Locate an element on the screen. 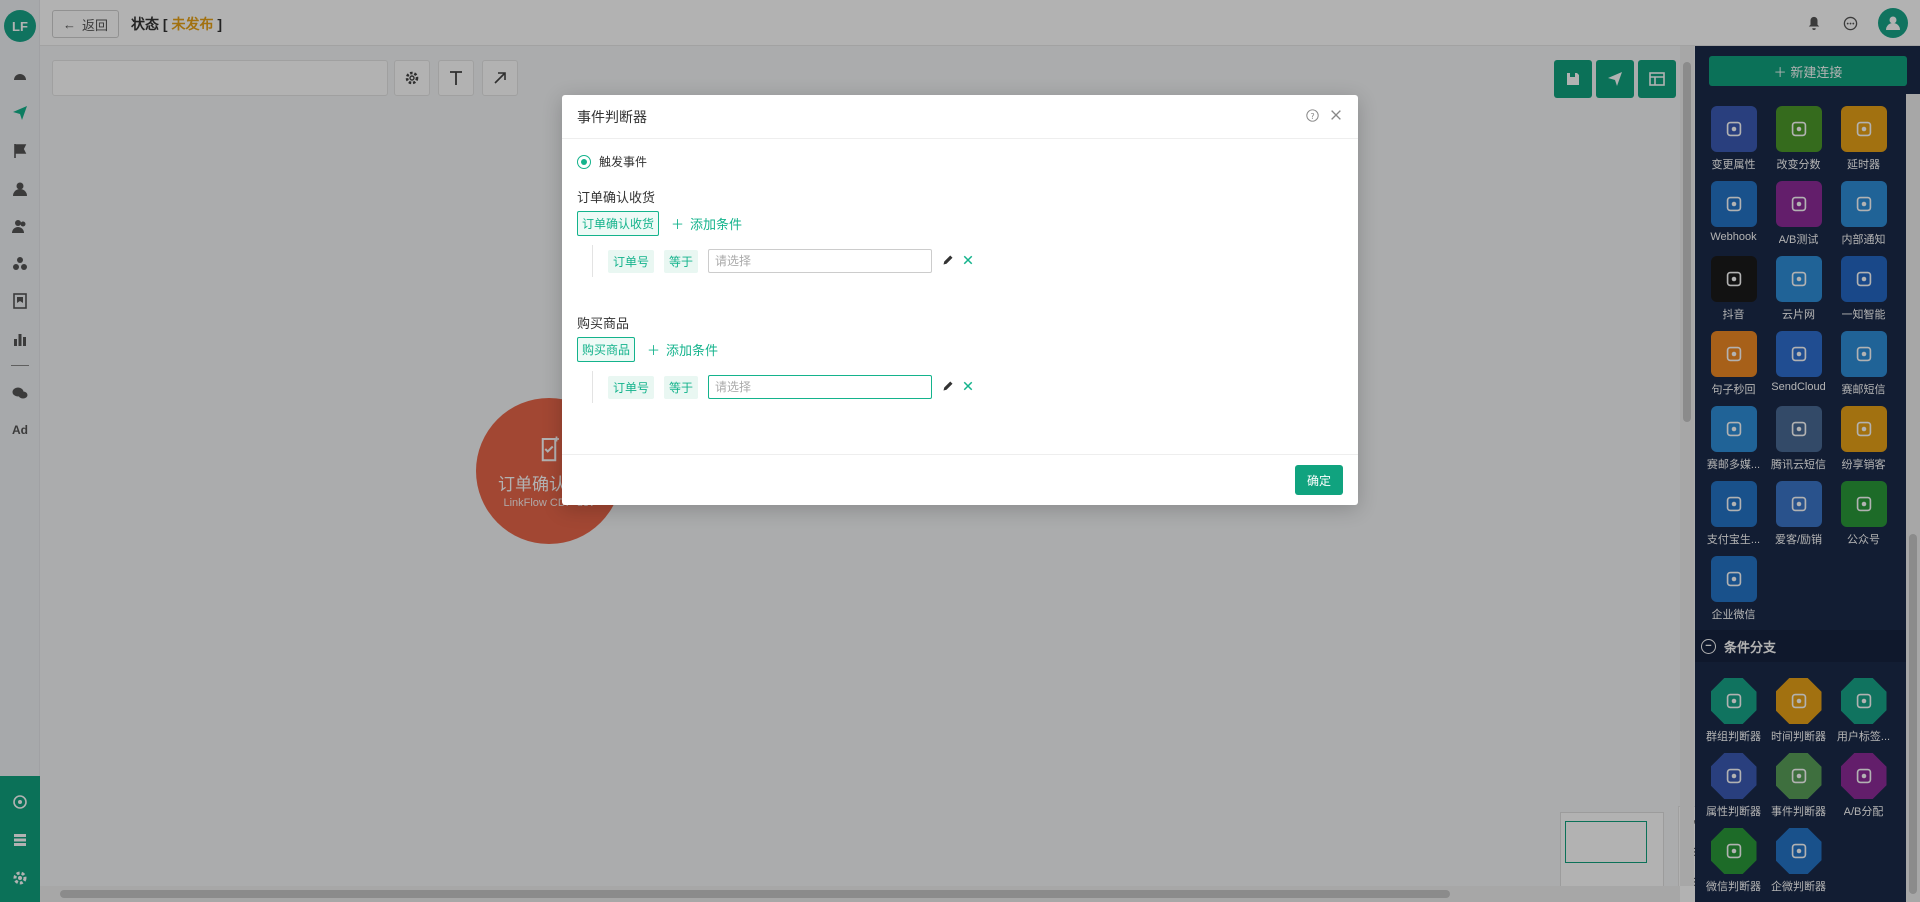 The height and width of the screenshot is (902, 1920). close-icon is located at coordinates (1336, 116).